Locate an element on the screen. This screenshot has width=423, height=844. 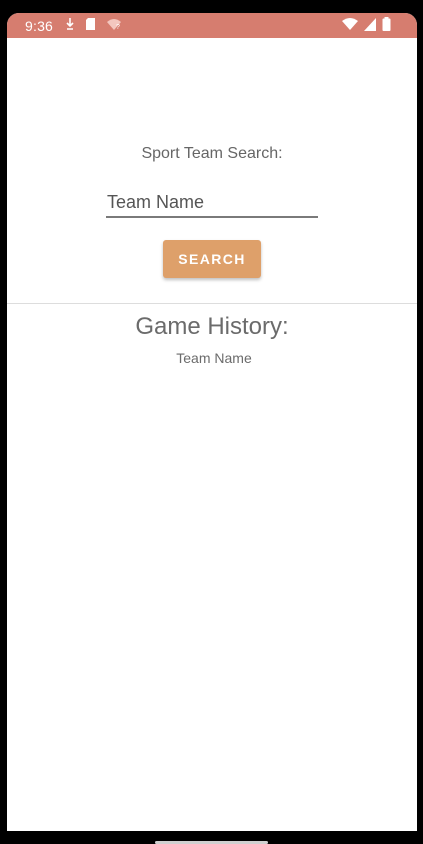
battery-icon is located at coordinates (386, 24).